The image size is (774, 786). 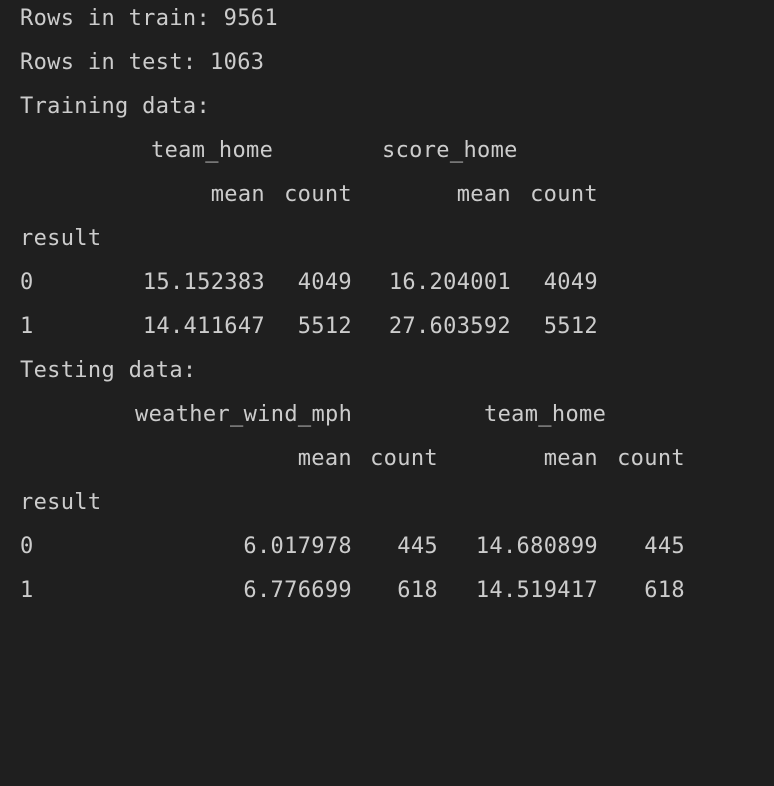 What do you see at coordinates (203, 282) in the screenshot?
I see `table-cell: 15.152383` at bounding box center [203, 282].